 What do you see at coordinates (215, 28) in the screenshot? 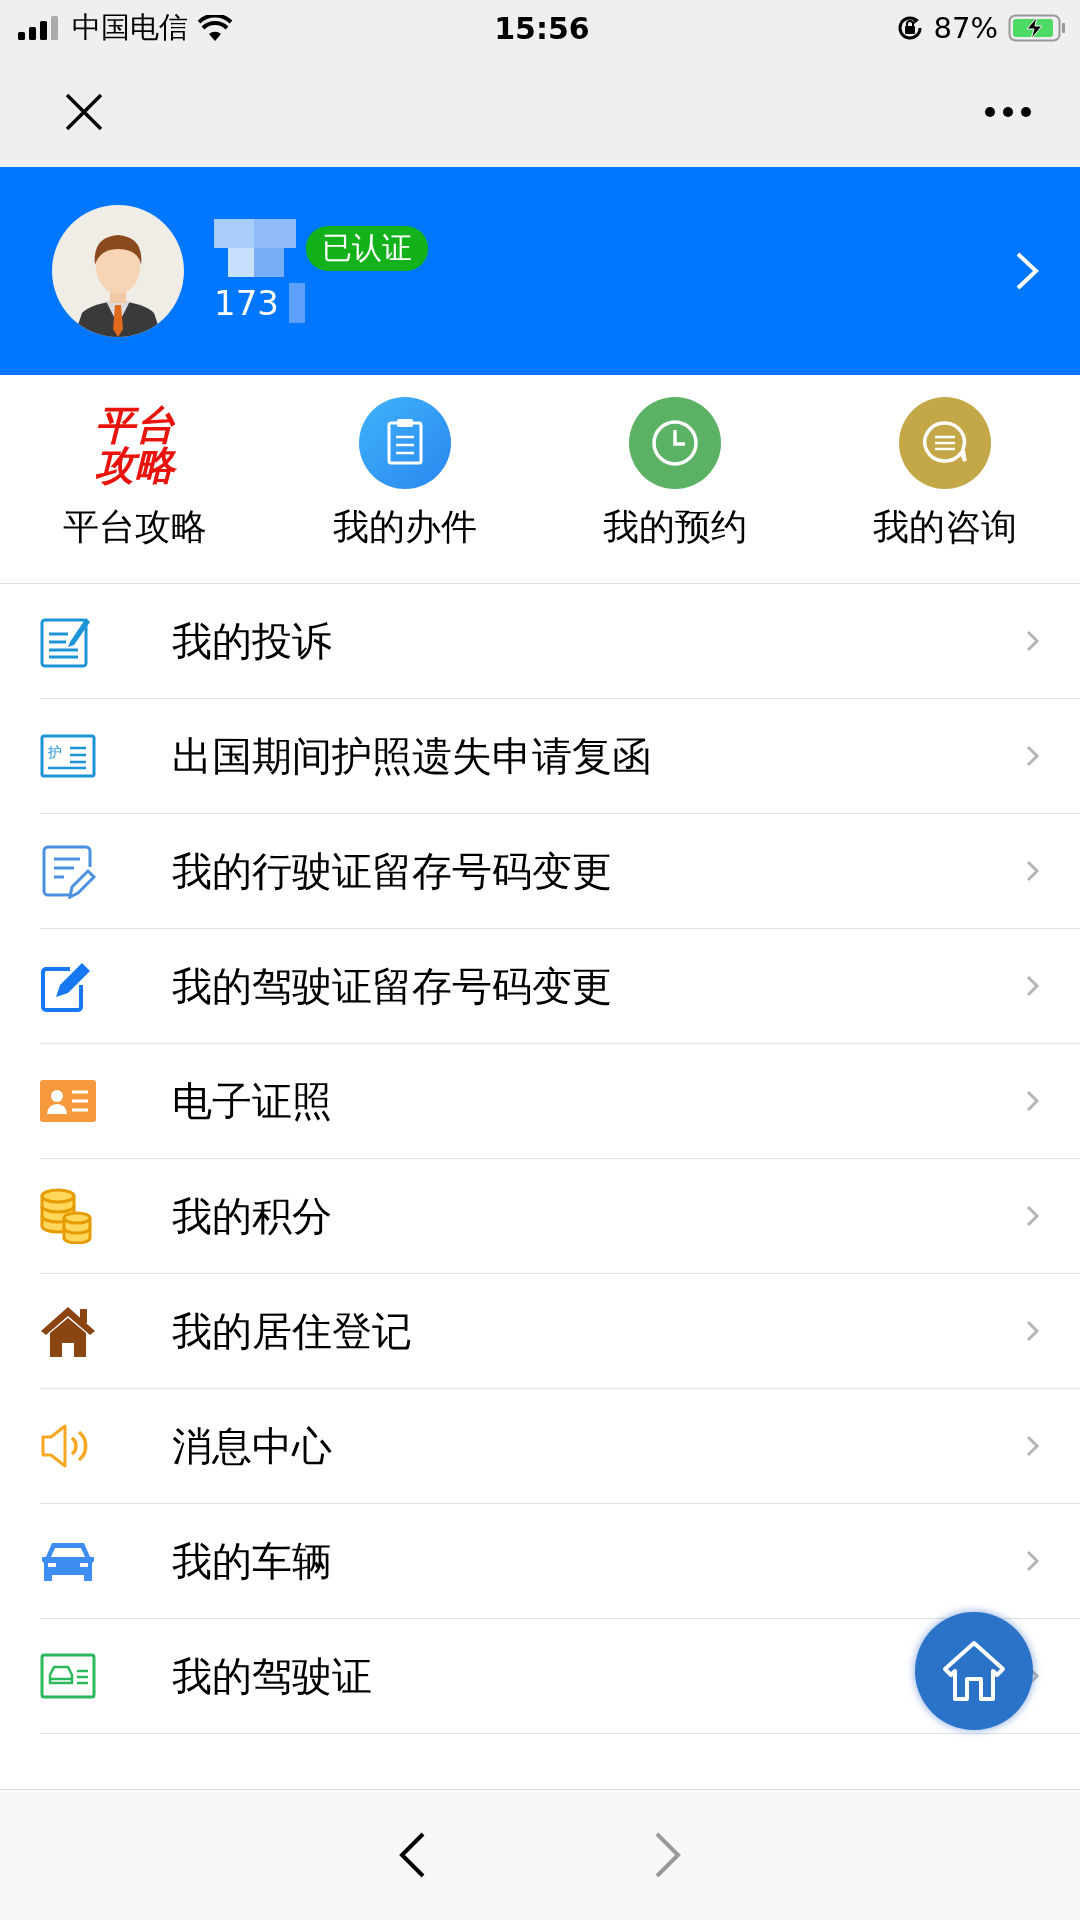
I see `wifi-icon` at bounding box center [215, 28].